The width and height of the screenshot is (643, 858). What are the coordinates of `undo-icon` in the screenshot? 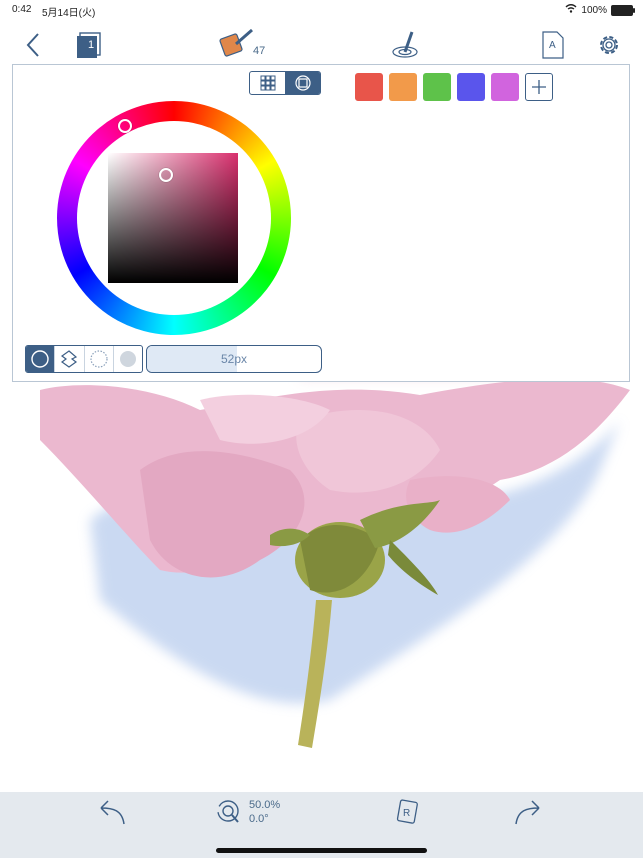 It's located at (112, 812).